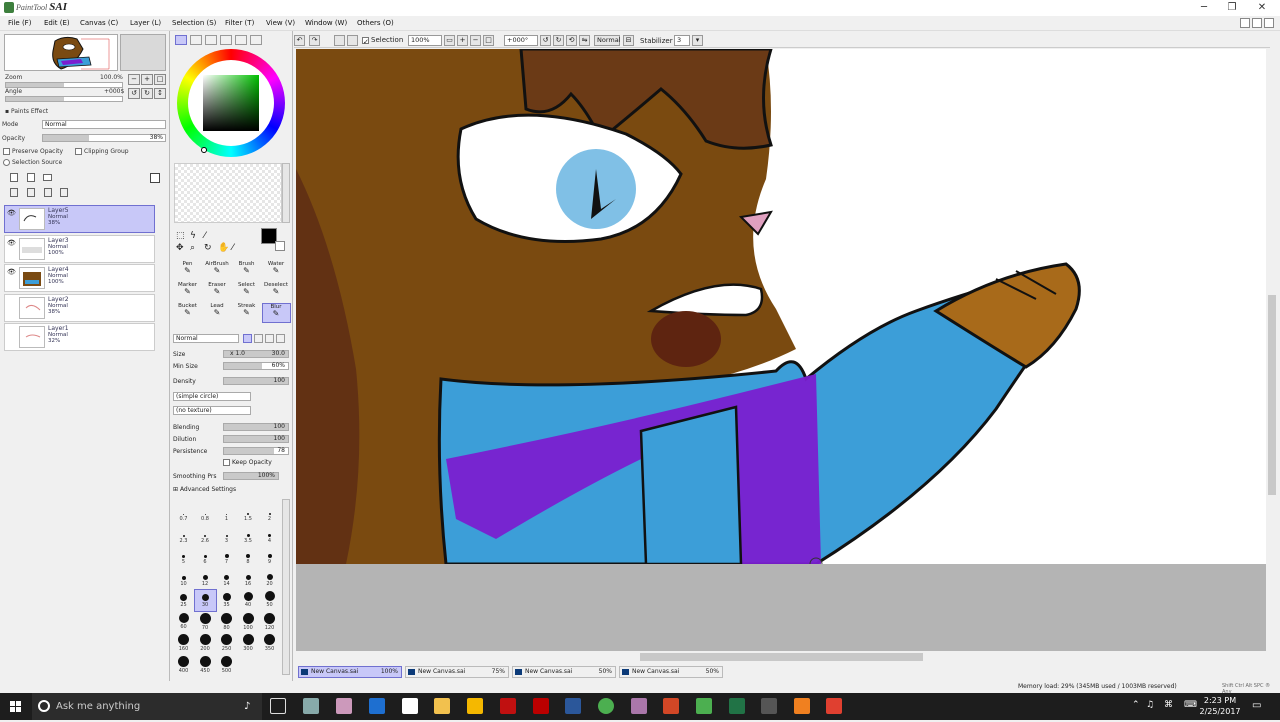 This screenshot has height=722, width=1280. What do you see at coordinates (147, 706) in the screenshot?
I see `cortana-search-box: Ask me anything ♪` at bounding box center [147, 706].